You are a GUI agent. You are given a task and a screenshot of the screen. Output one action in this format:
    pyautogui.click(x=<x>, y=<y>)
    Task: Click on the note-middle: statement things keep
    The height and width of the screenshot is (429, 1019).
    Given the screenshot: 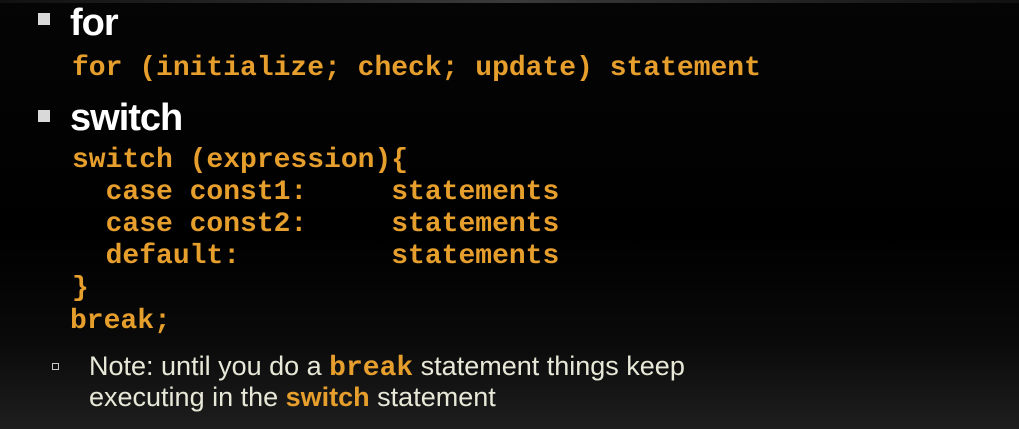 What is the action you would take?
    pyautogui.click(x=549, y=366)
    